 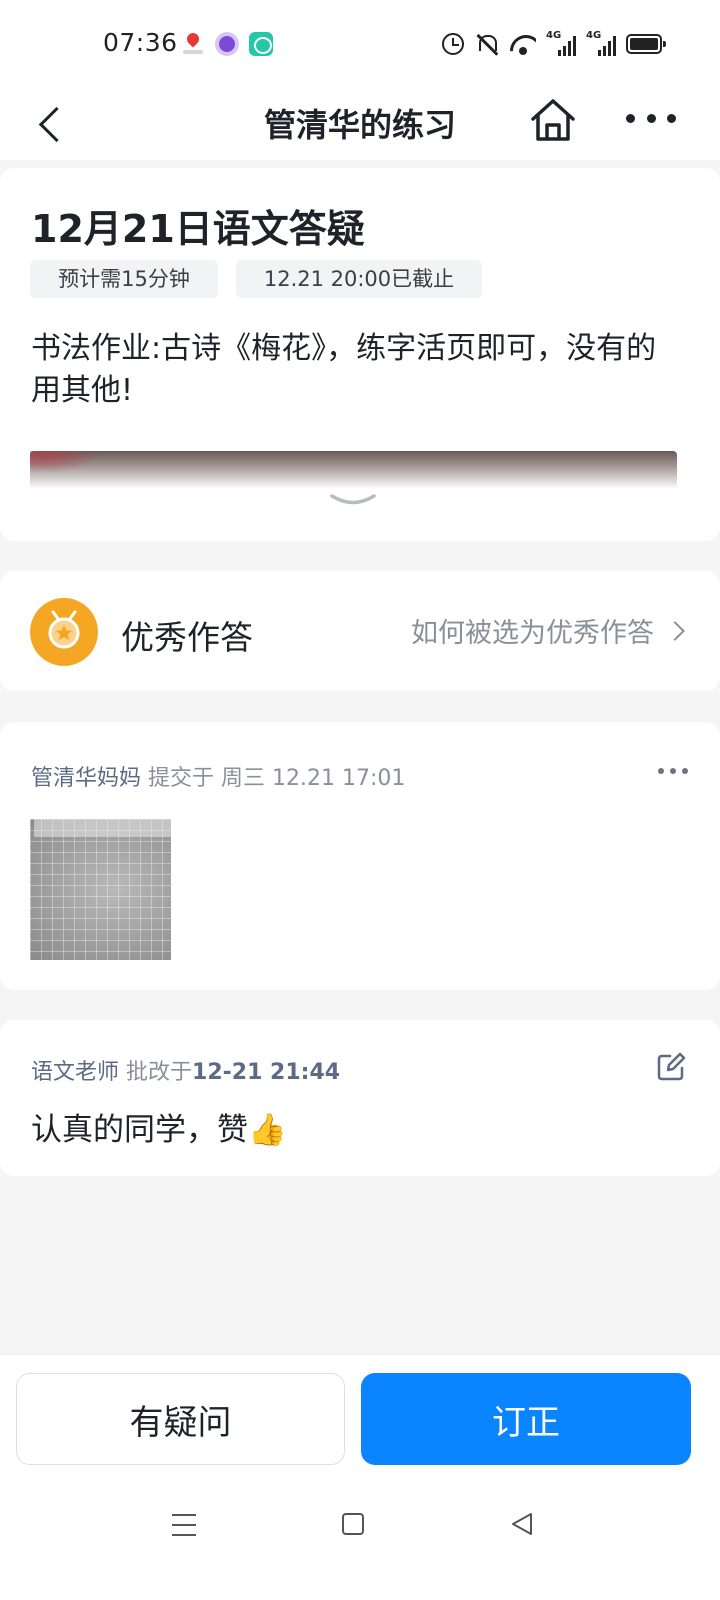 I want to click on excellent-answers-row: 优秀作答 如何被选为优秀作答, so click(x=360, y=631).